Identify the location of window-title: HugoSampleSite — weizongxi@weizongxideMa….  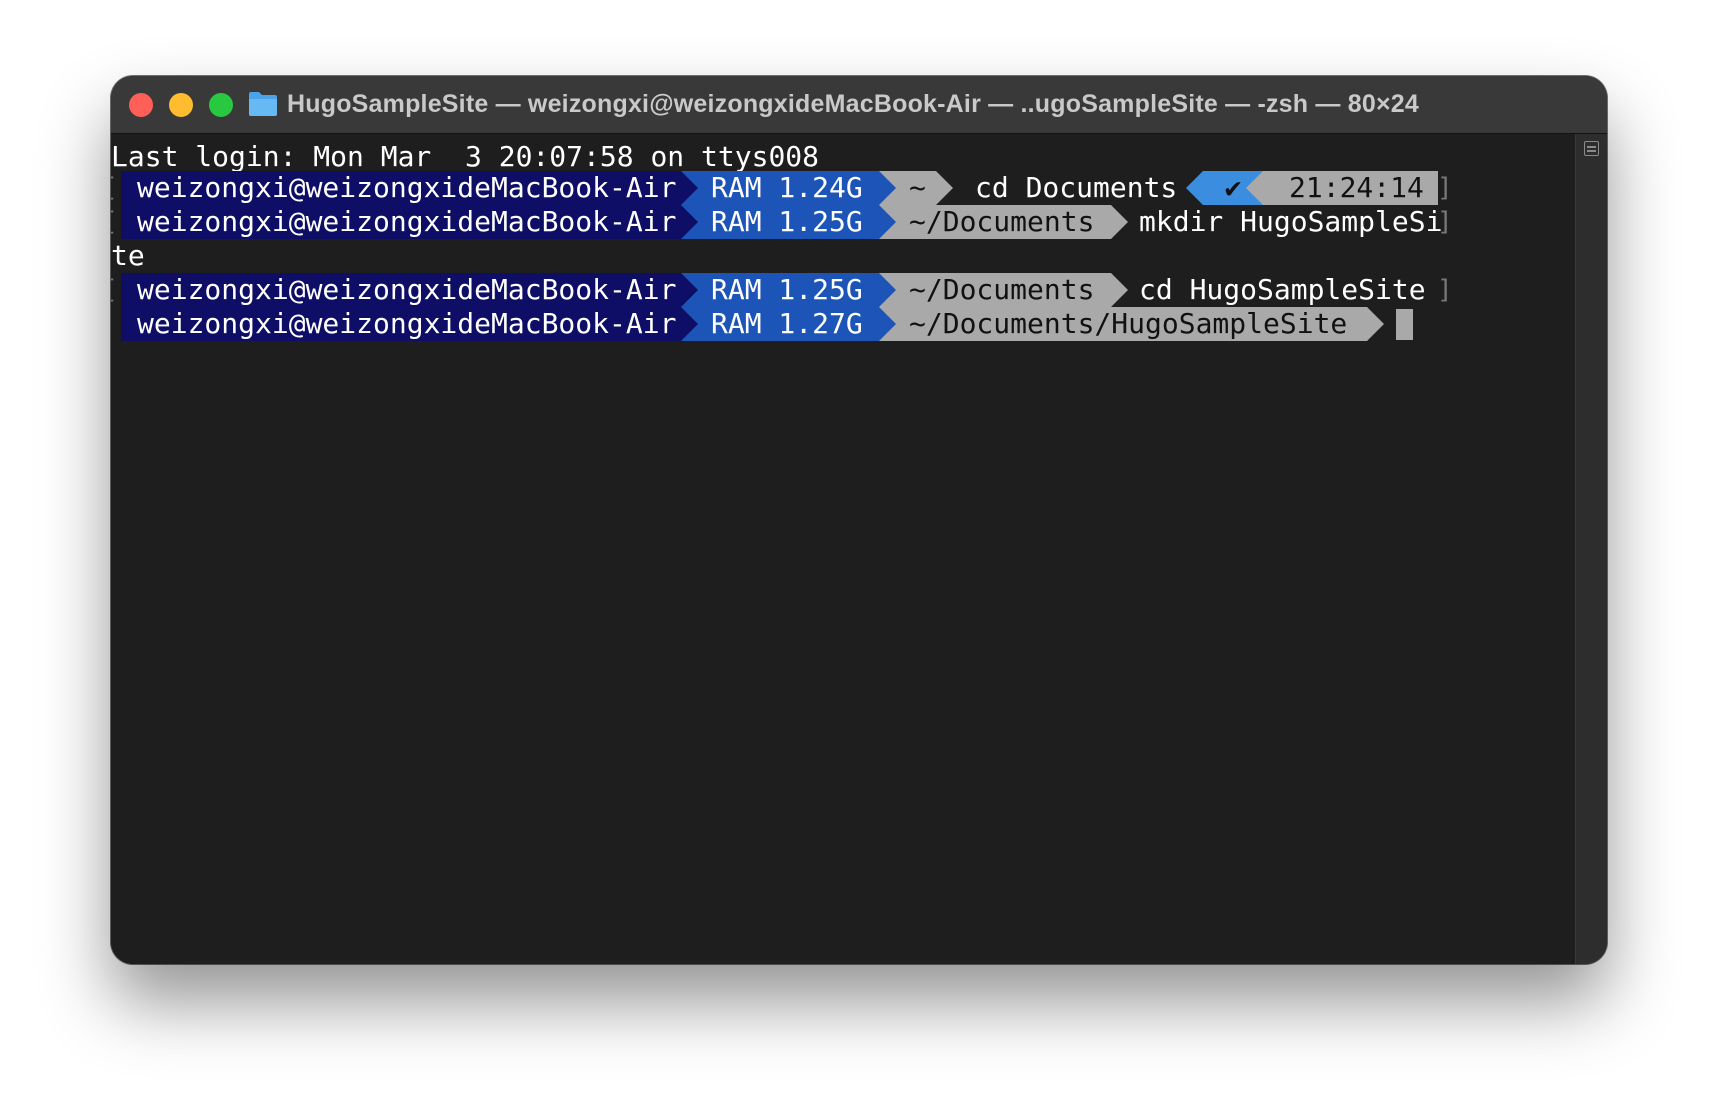
(853, 104).